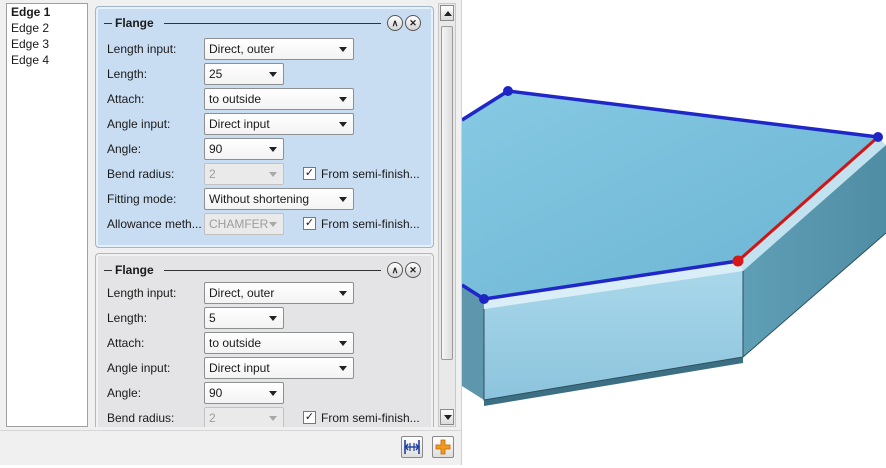 This screenshot has height=468, width=886. I want to click on arrow-up-icon, so click(448, 13).